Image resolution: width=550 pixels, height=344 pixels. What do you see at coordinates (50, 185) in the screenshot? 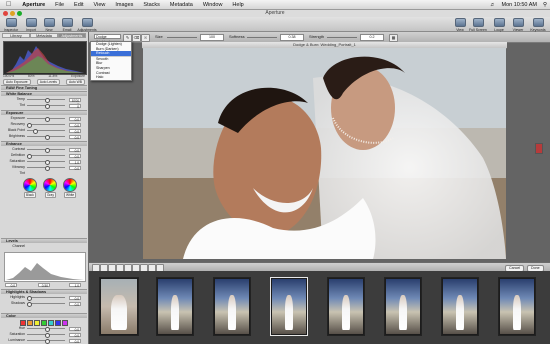
I see `gray-tint-wheel` at bounding box center [50, 185].